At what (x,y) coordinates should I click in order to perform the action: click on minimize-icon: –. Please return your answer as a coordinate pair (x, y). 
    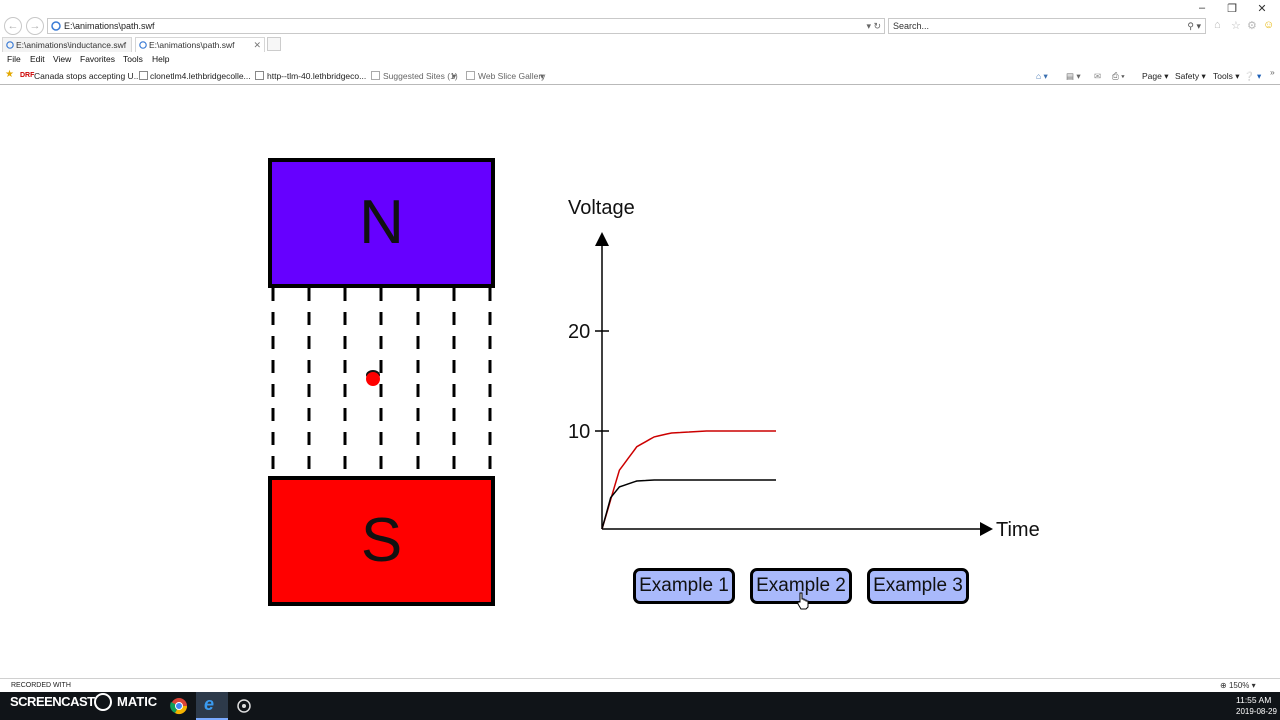
    Looking at the image, I should click on (1202, 8).